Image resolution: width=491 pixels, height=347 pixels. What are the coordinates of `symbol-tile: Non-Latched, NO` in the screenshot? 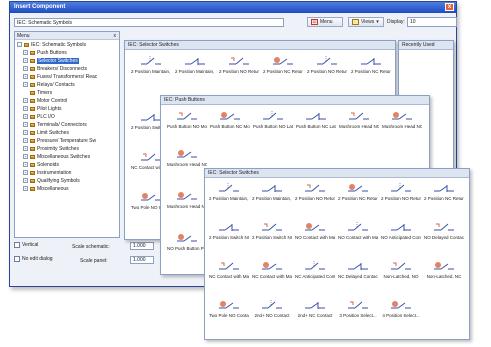 It's located at (401, 269).